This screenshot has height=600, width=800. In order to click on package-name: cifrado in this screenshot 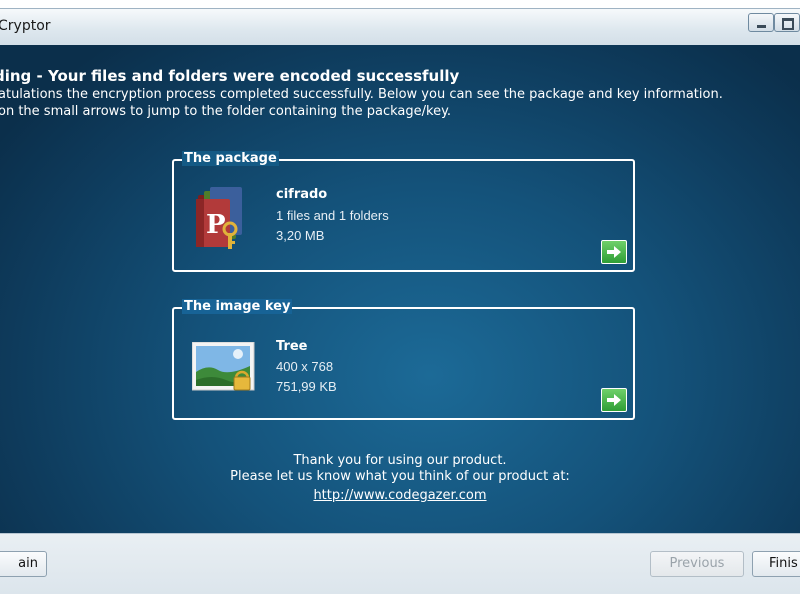, I will do `click(302, 194)`.